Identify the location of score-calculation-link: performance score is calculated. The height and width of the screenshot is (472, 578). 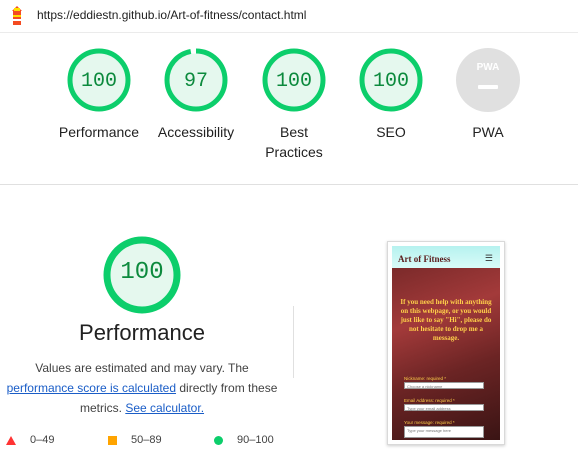
(91, 388).